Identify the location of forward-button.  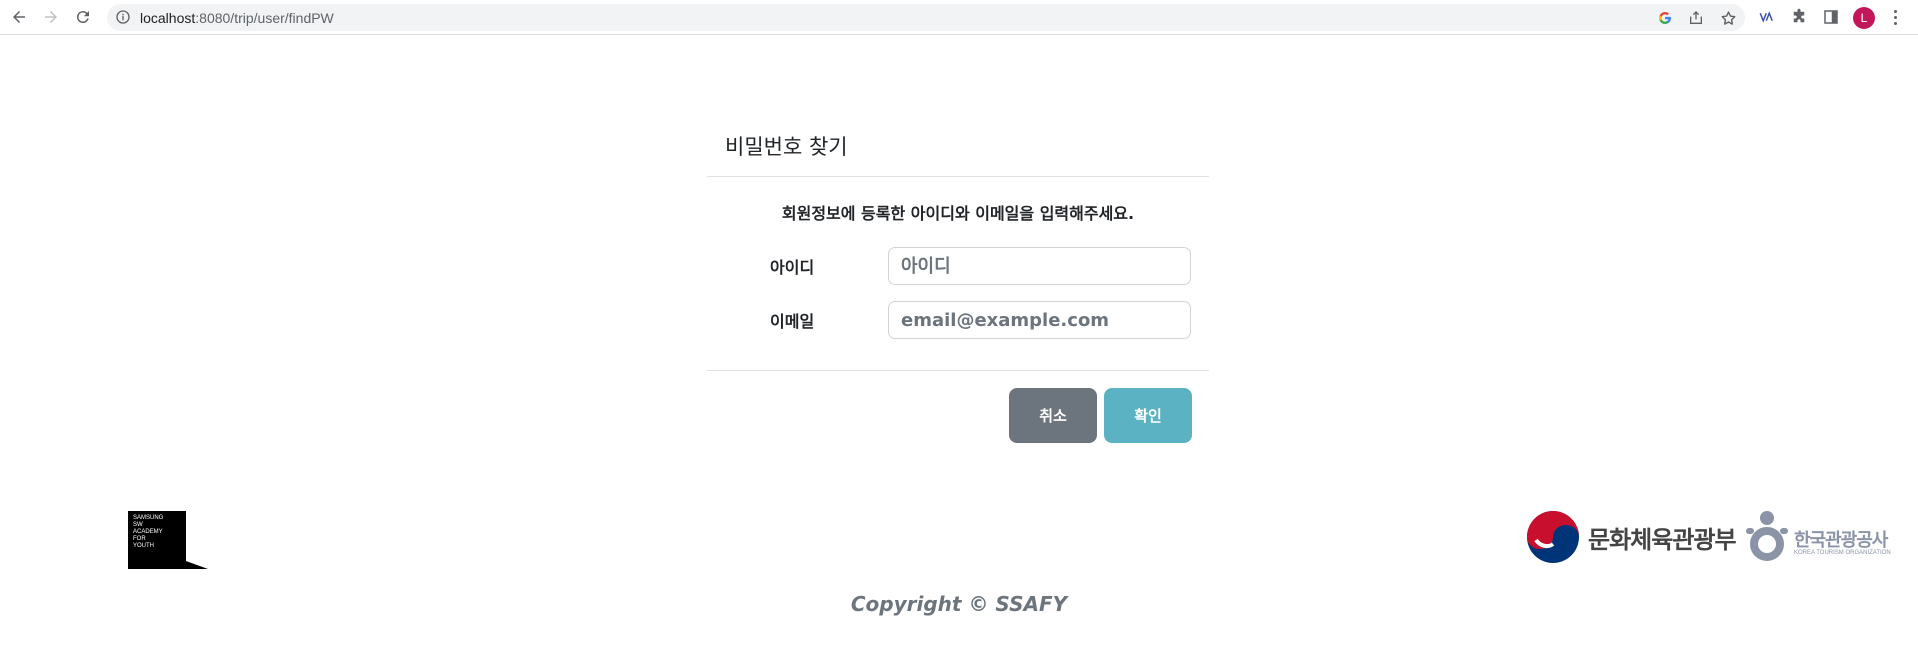
(51, 17).